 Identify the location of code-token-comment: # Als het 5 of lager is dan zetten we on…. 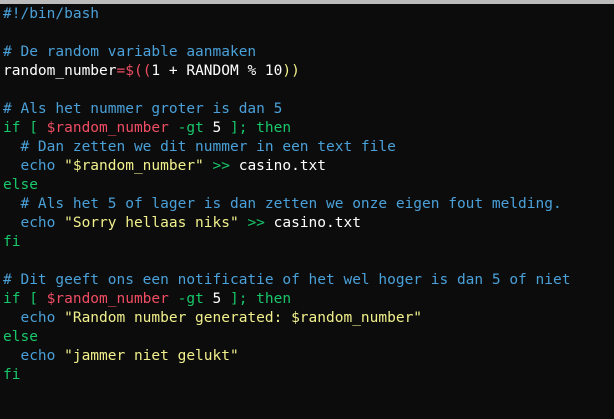
(282, 204).